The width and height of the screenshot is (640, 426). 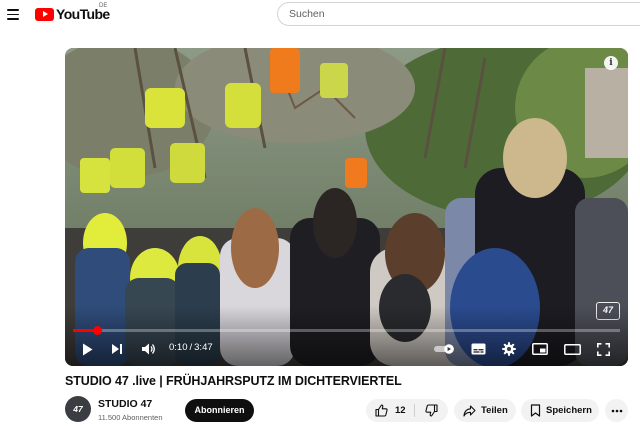 I want to click on miniplayer-icon, so click(x=540, y=349).